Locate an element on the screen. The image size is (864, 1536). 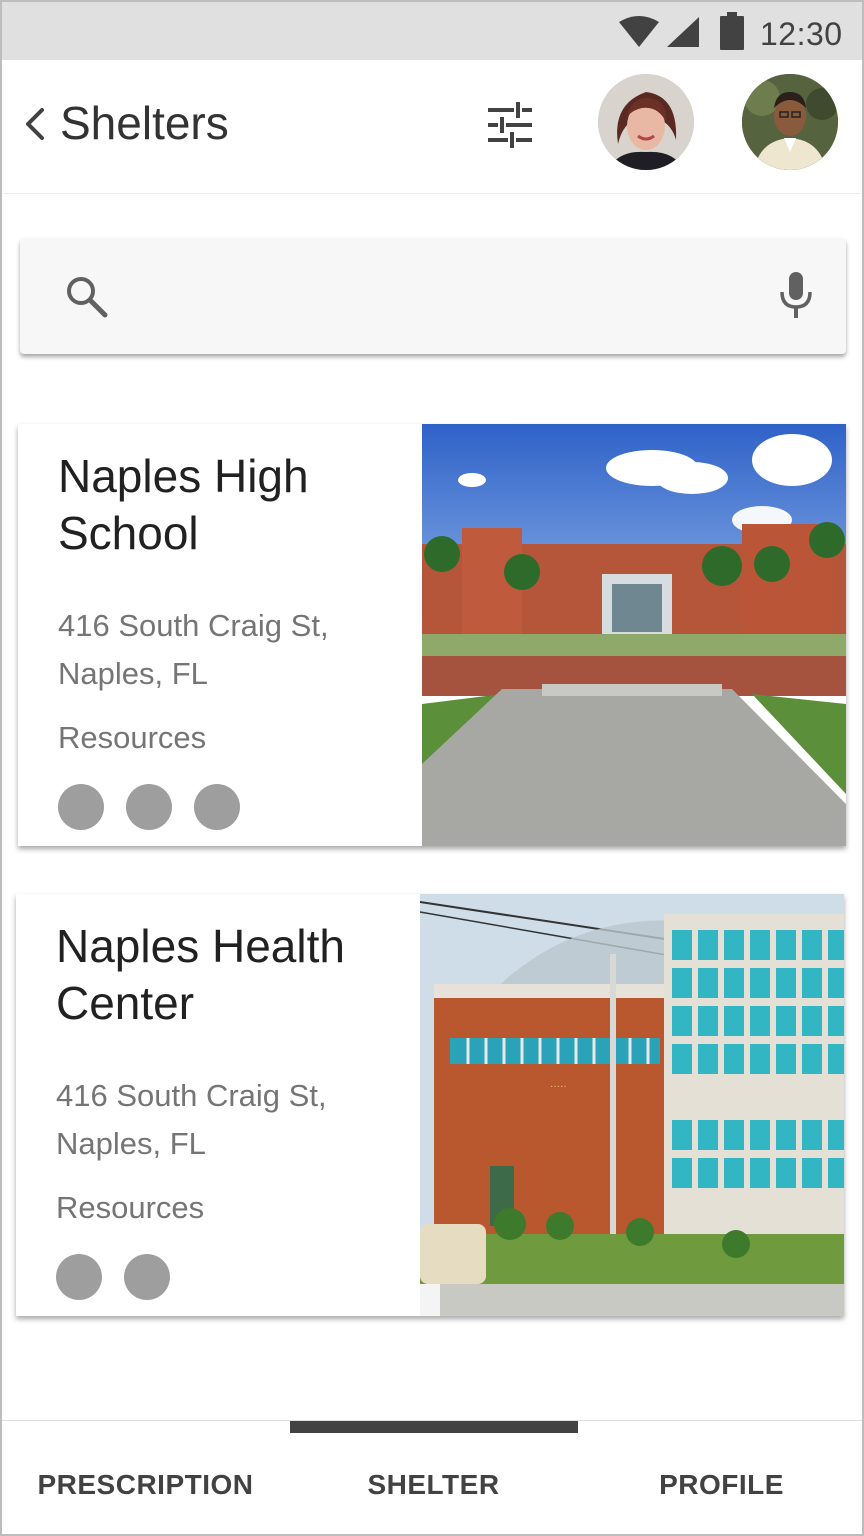
filter-sliders-icon is located at coordinates (510, 125).